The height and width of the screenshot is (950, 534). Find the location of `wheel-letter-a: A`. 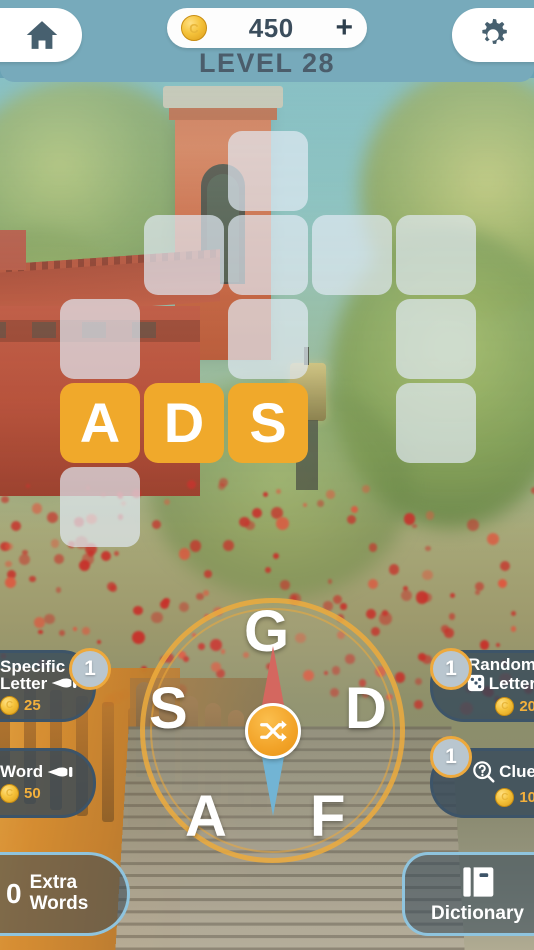

wheel-letter-a: A is located at coordinates (206, 817).